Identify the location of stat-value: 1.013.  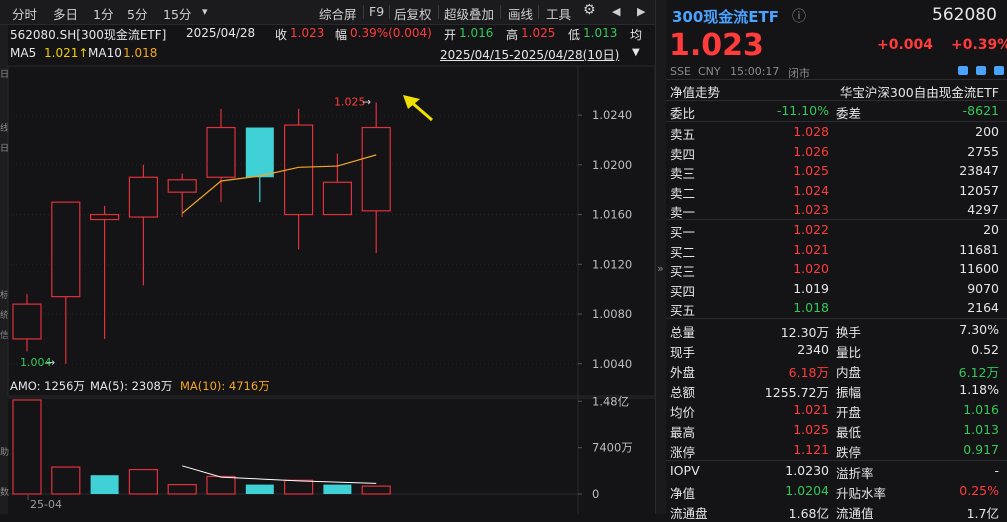
(981, 429).